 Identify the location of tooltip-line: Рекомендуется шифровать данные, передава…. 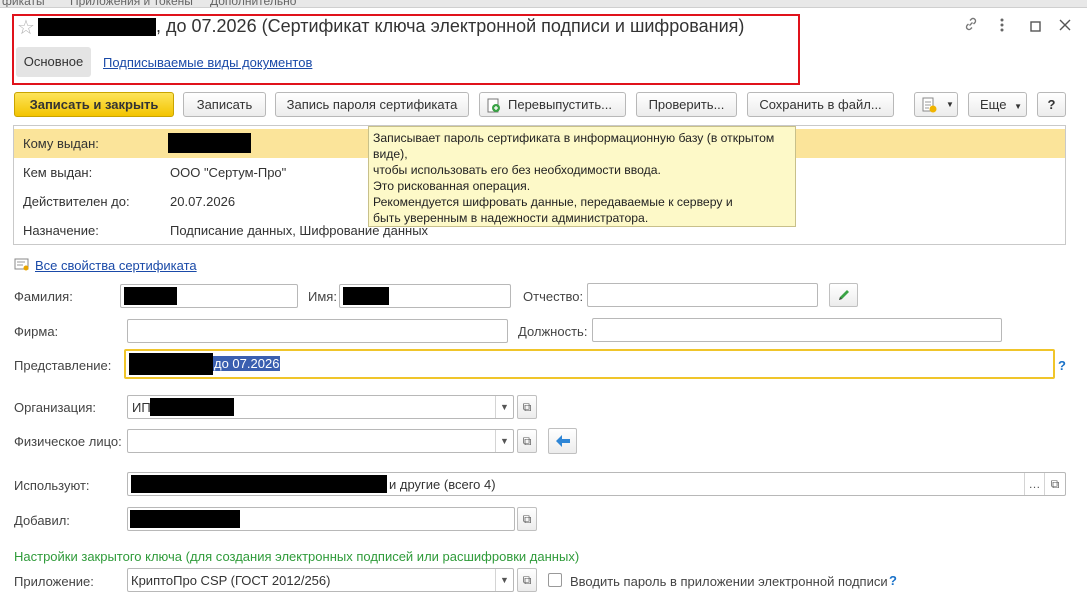
(553, 202).